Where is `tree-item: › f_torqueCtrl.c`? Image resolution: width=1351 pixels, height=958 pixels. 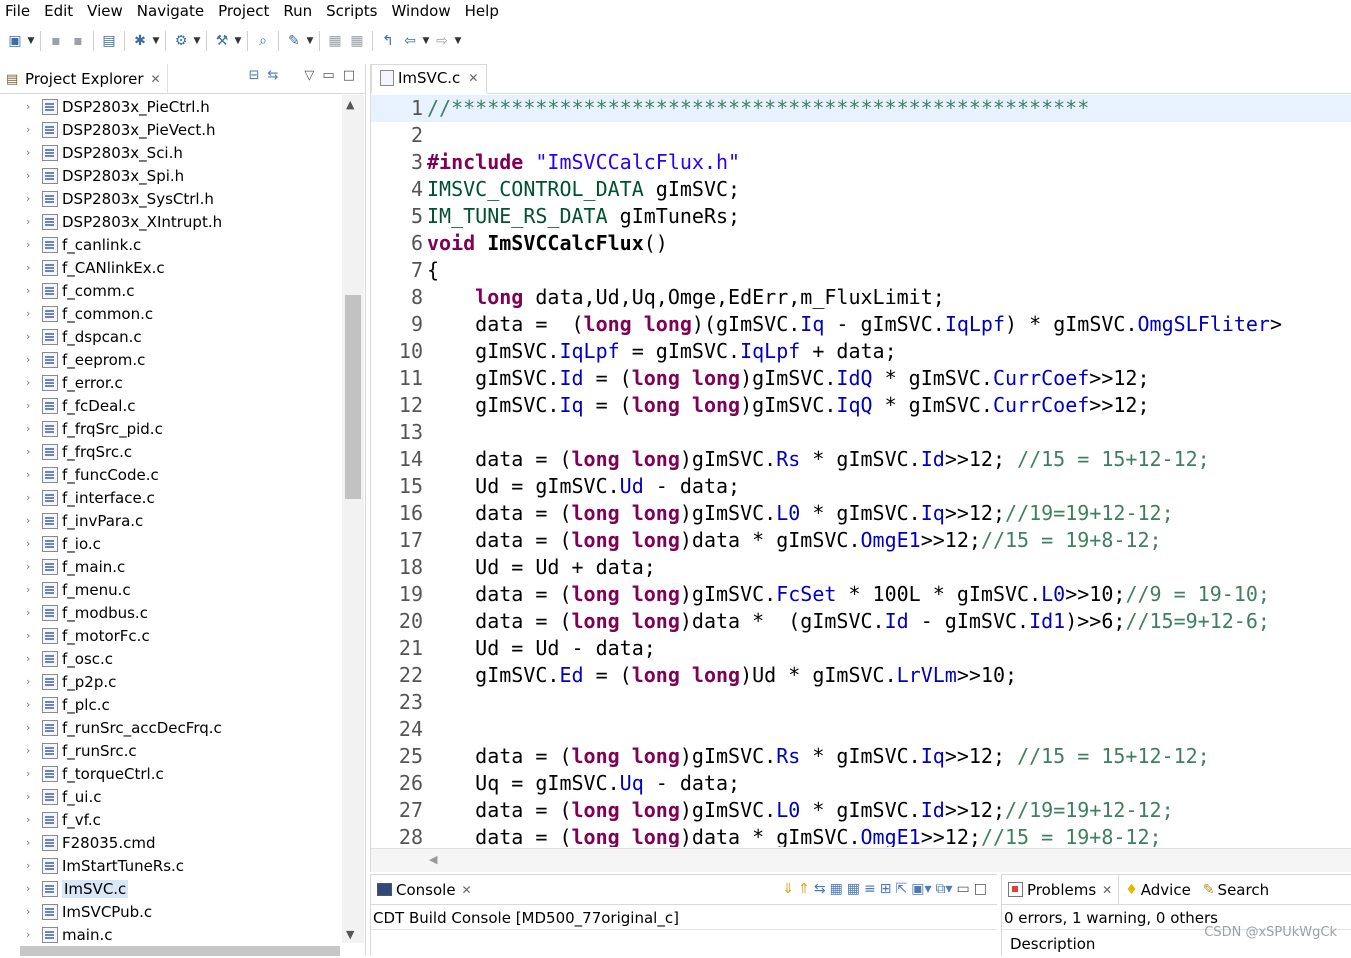 tree-item: › f_torqueCtrl.c is located at coordinates (171, 773).